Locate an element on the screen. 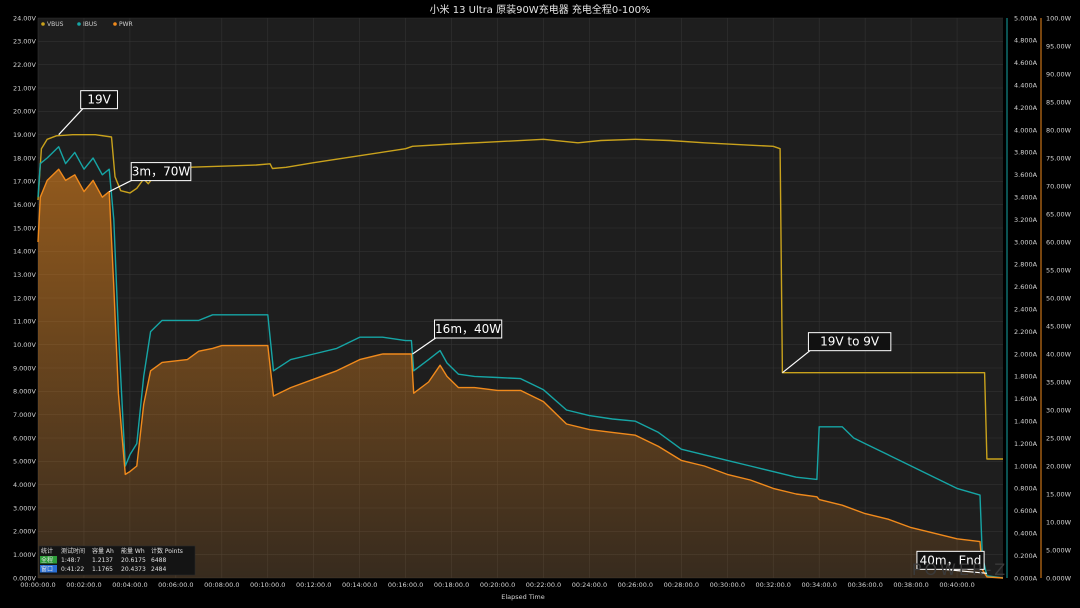 The height and width of the screenshot is (608, 1080). y-left-tick-label: 6.000V is located at coordinates (25, 438).